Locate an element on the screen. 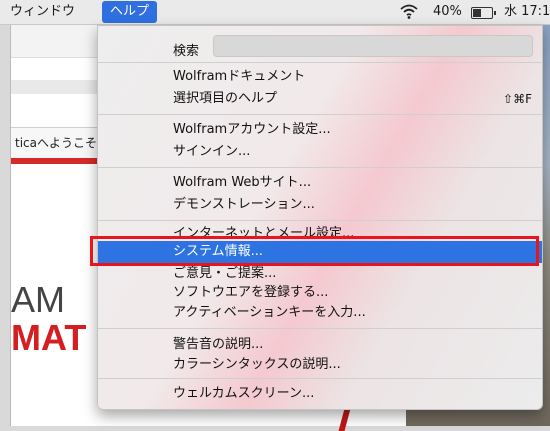 The image size is (550, 431). menubar-item-help: ヘルプ is located at coordinates (130, 12).